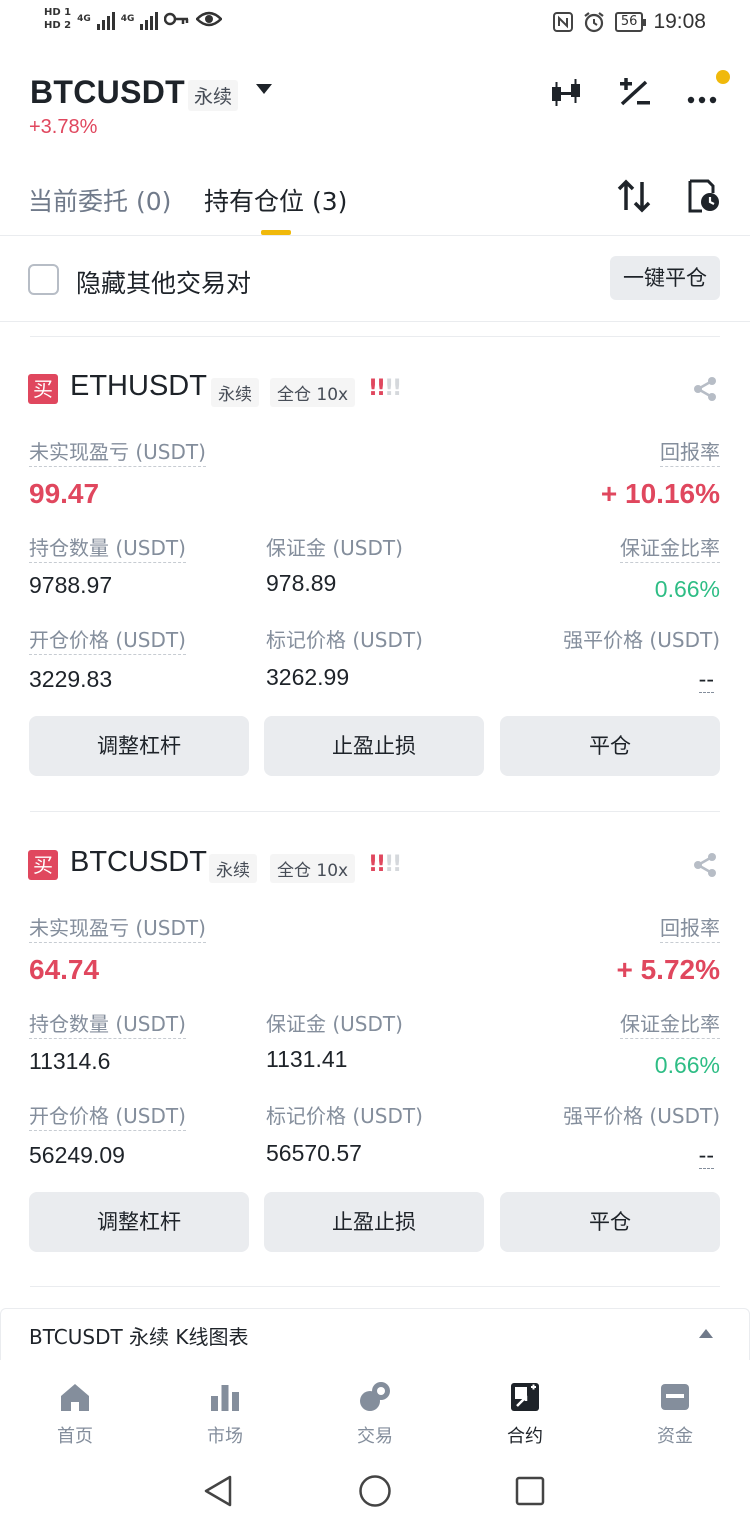 The height and width of the screenshot is (1530, 750). What do you see at coordinates (375, 1436) in the screenshot?
I see `nav-label-trade: 交易` at bounding box center [375, 1436].